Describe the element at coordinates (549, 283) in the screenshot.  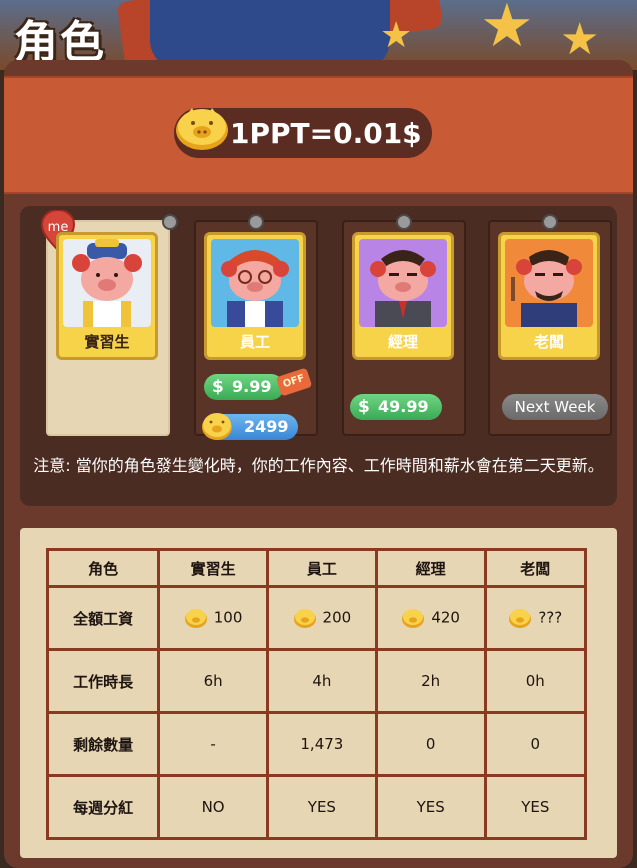
I see `boss-portrait` at that location.